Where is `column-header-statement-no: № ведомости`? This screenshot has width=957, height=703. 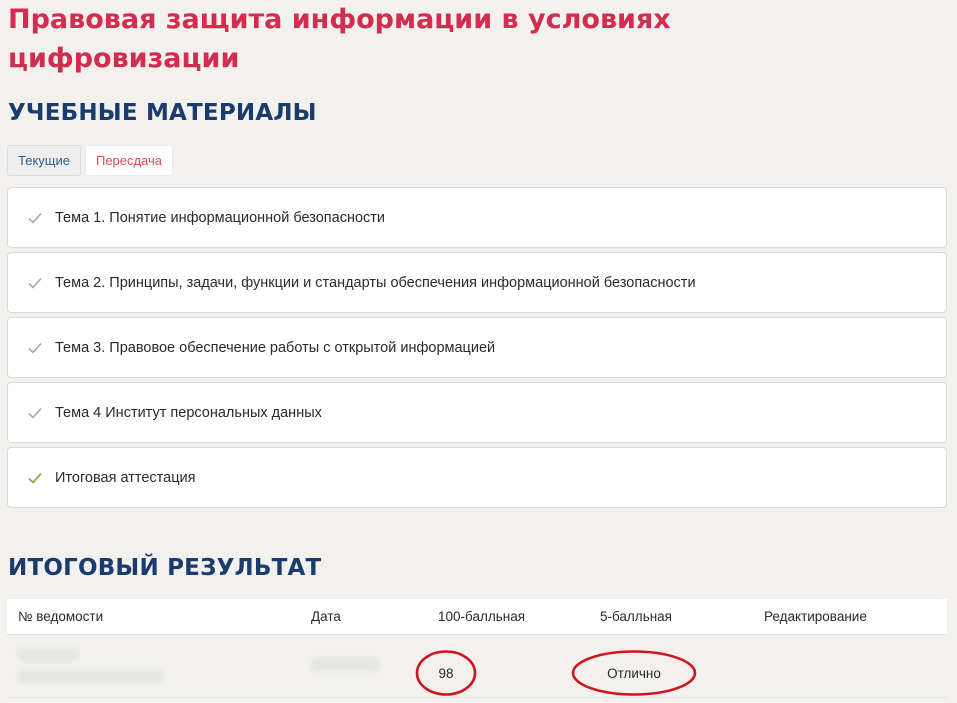
column-header-statement-no: № ведомости is located at coordinates (61, 616).